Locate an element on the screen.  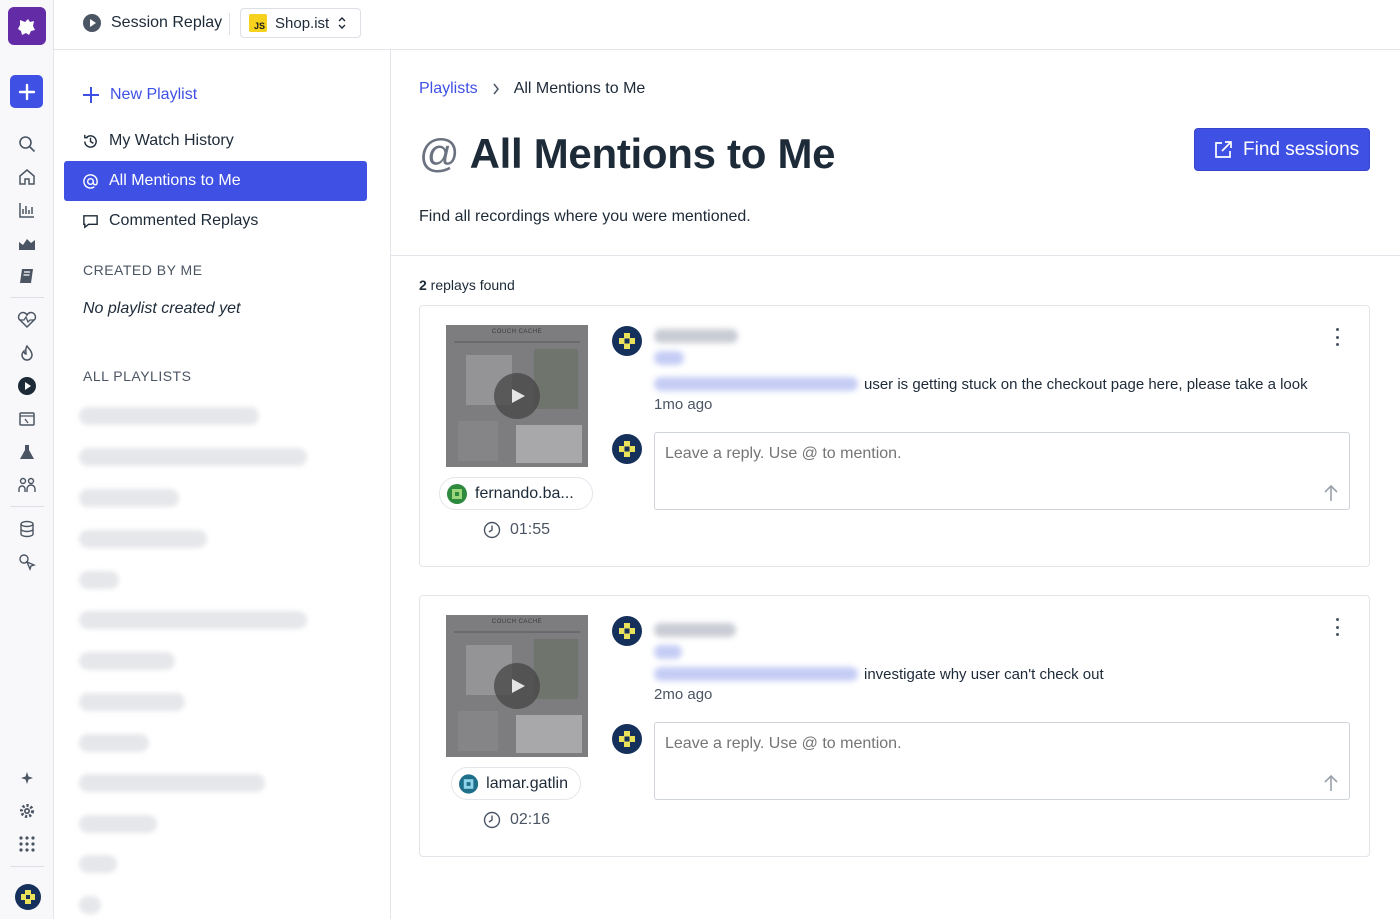
product-label: Session Replay is located at coordinates (167, 22).